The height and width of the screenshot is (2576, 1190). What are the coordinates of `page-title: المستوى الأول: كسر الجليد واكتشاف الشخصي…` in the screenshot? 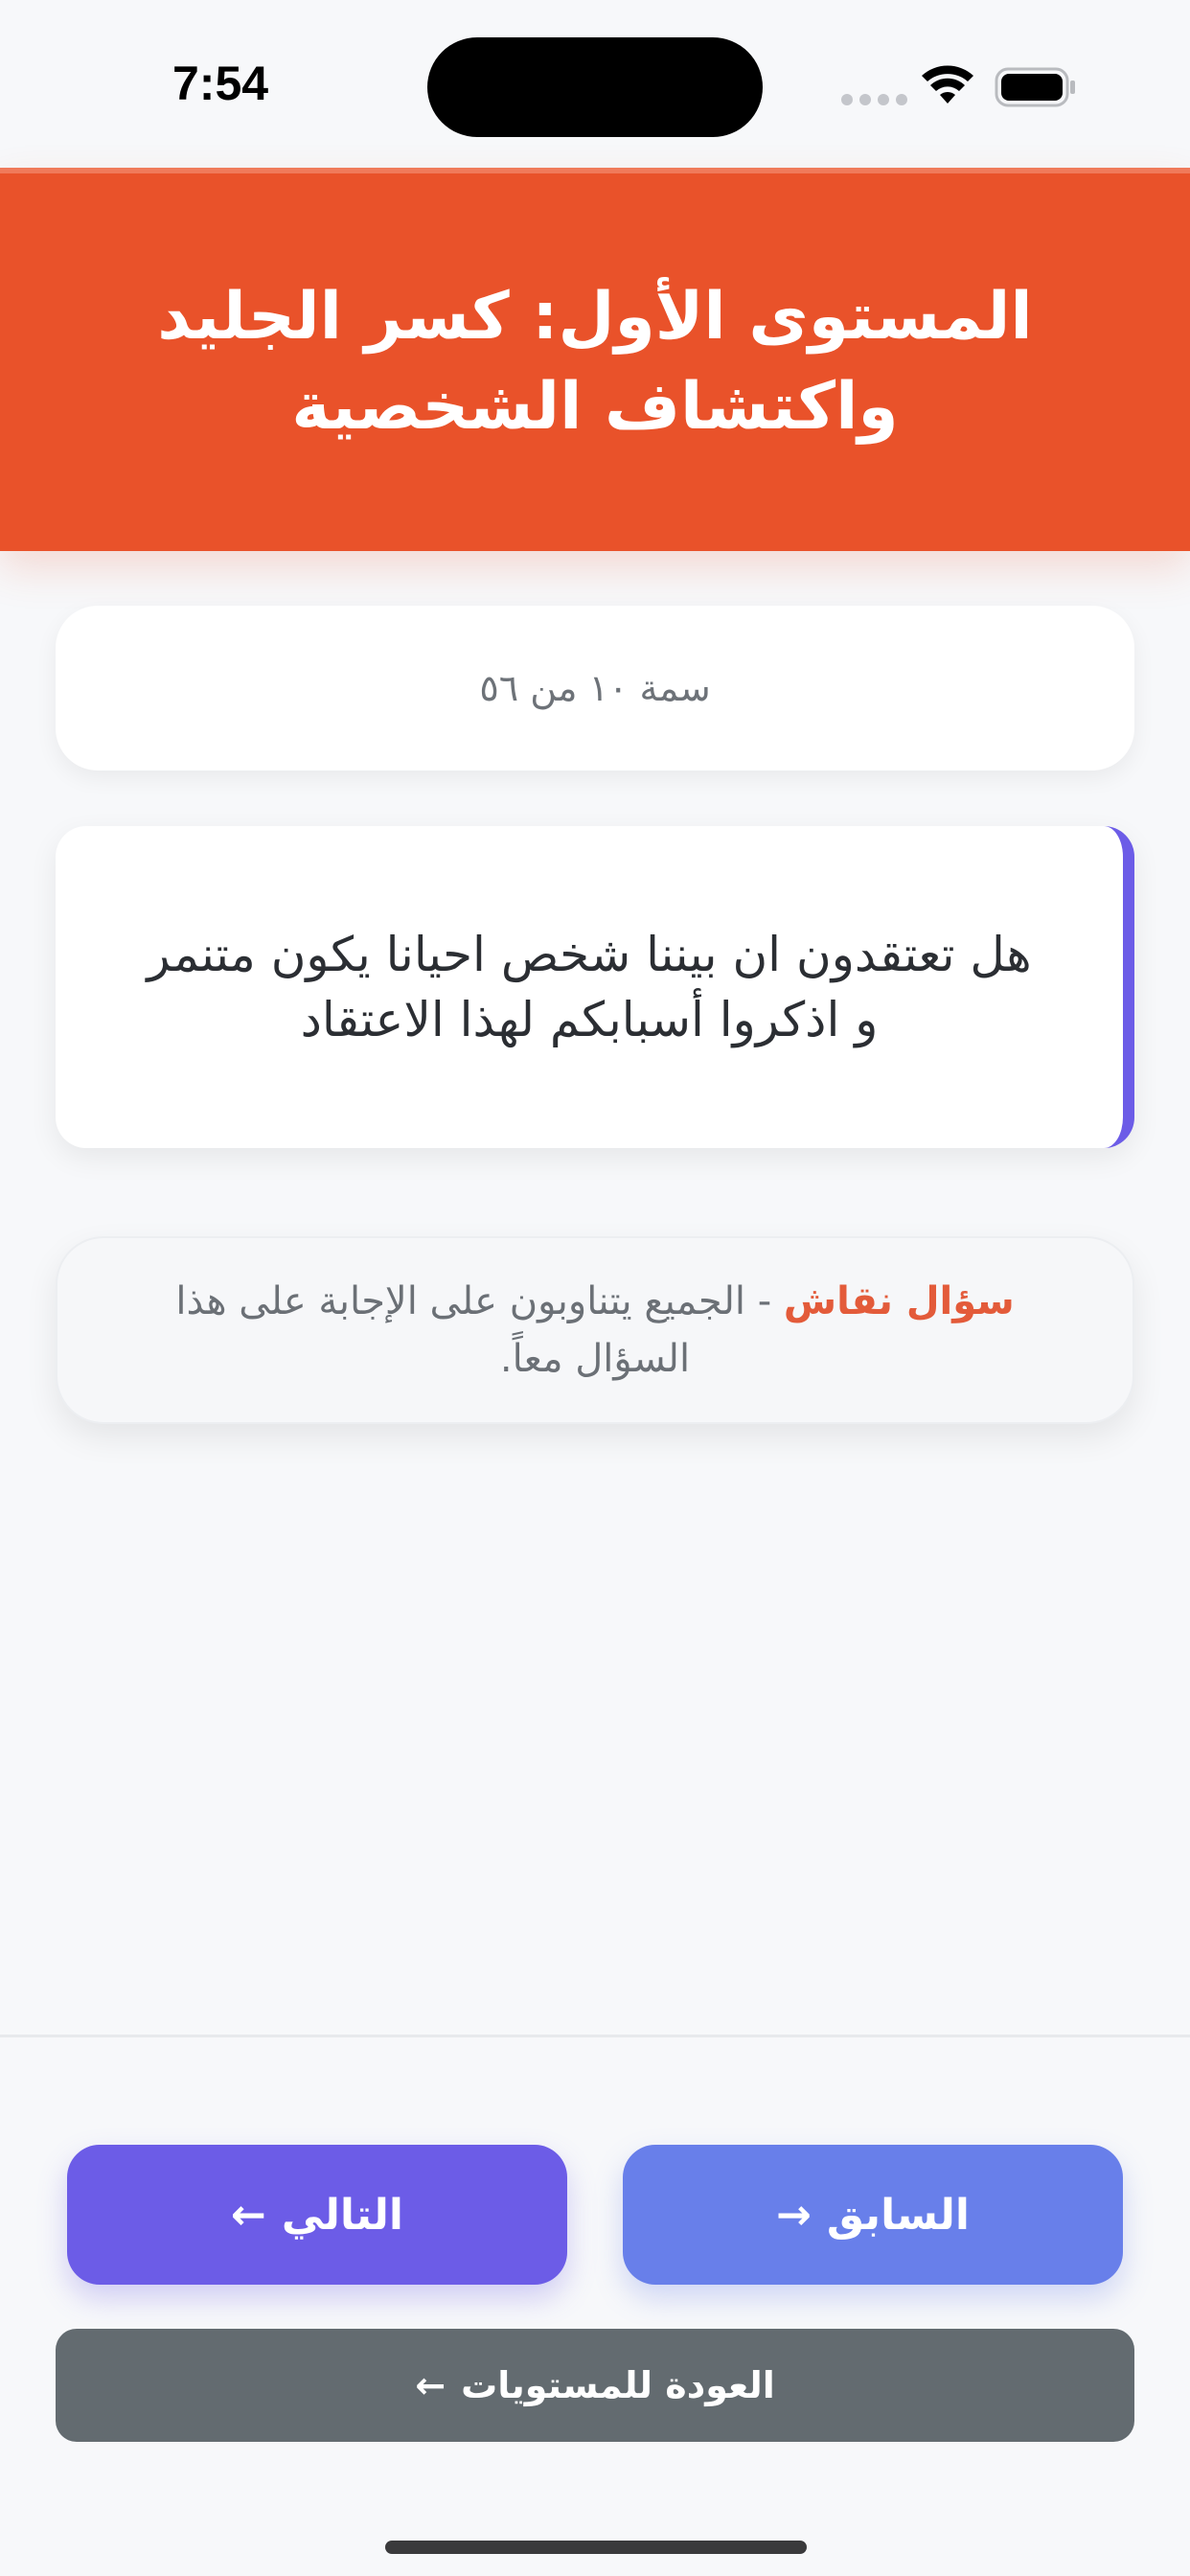 It's located at (595, 362).